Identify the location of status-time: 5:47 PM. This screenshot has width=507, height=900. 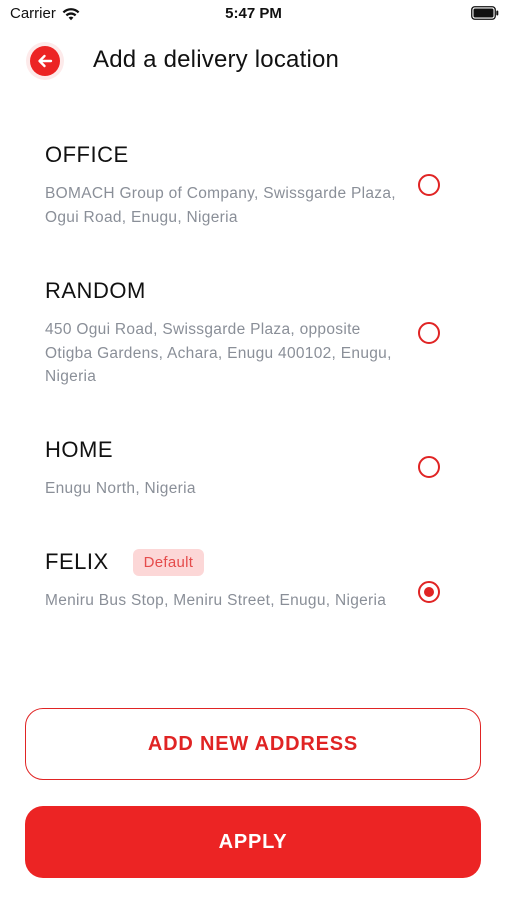
(253, 13).